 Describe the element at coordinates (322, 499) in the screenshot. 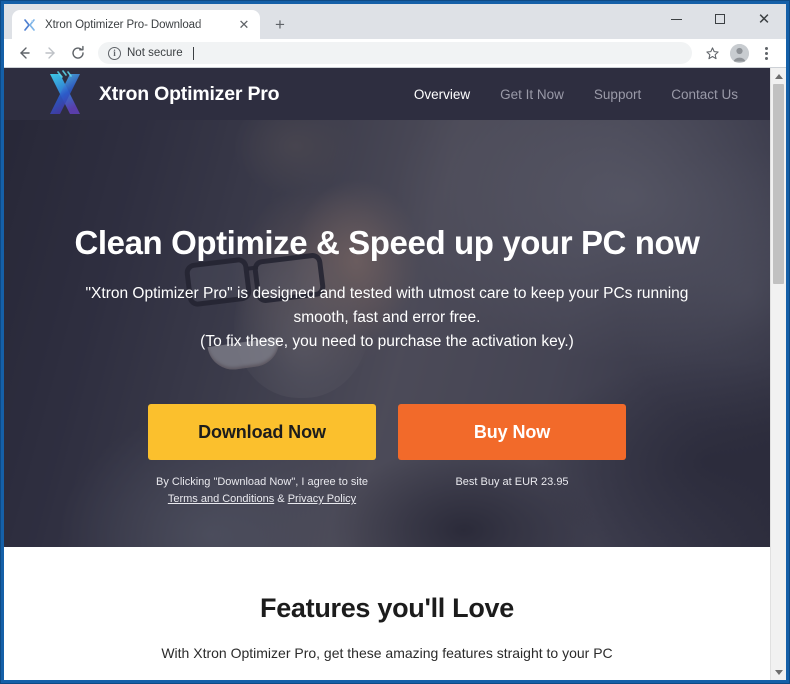

I see `privacy-policy-link: Privacy Policy` at that location.